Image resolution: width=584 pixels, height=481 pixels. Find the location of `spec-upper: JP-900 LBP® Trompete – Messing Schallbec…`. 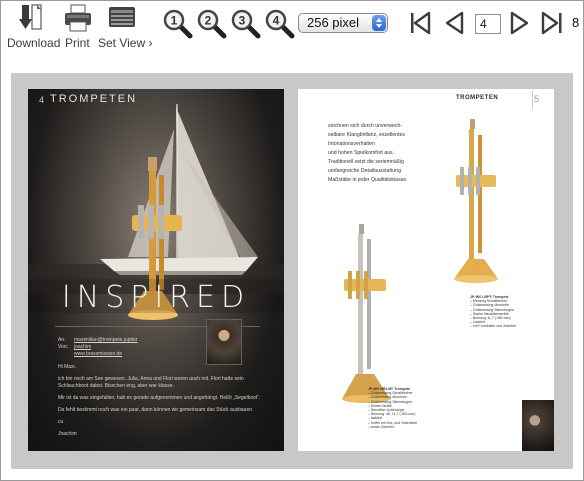

spec-upper: JP-900 LBP® Trompete – Messing Schallbec… is located at coordinates (493, 312).